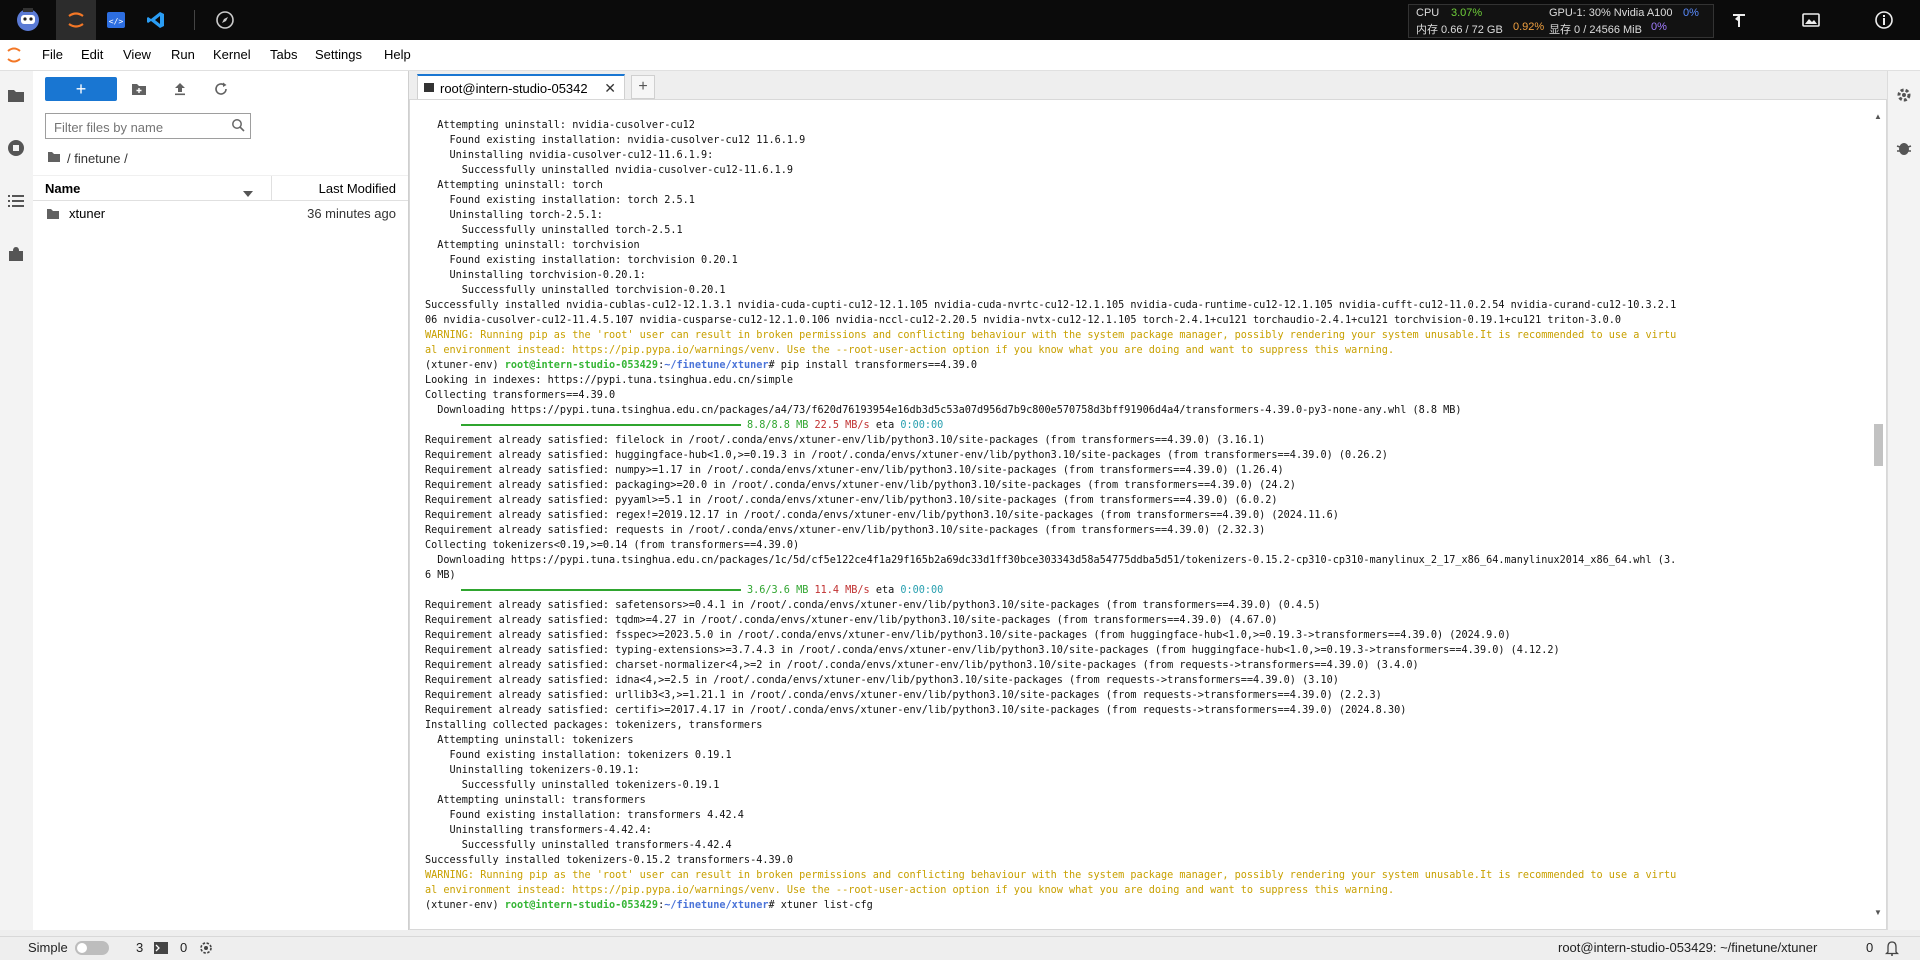 The height and width of the screenshot is (960, 1920). What do you see at coordinates (554, 230) in the screenshot?
I see `terminal-line: Successfully uninstalled torch-2.5.1` at bounding box center [554, 230].